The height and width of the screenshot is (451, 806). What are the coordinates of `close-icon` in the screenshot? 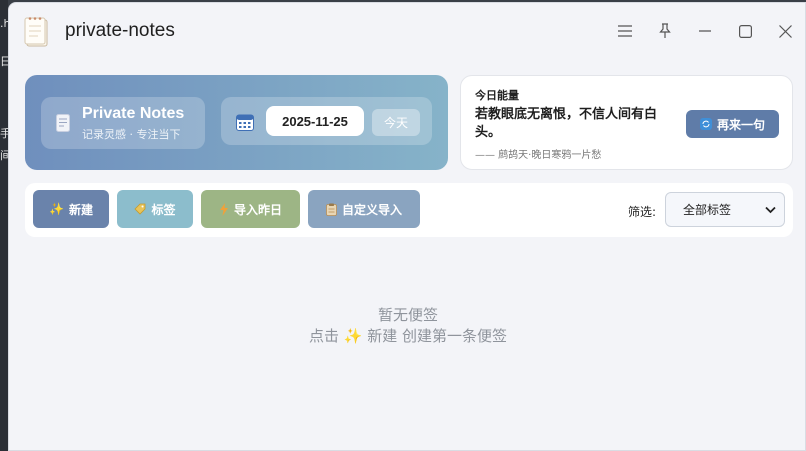 It's located at (785, 31).